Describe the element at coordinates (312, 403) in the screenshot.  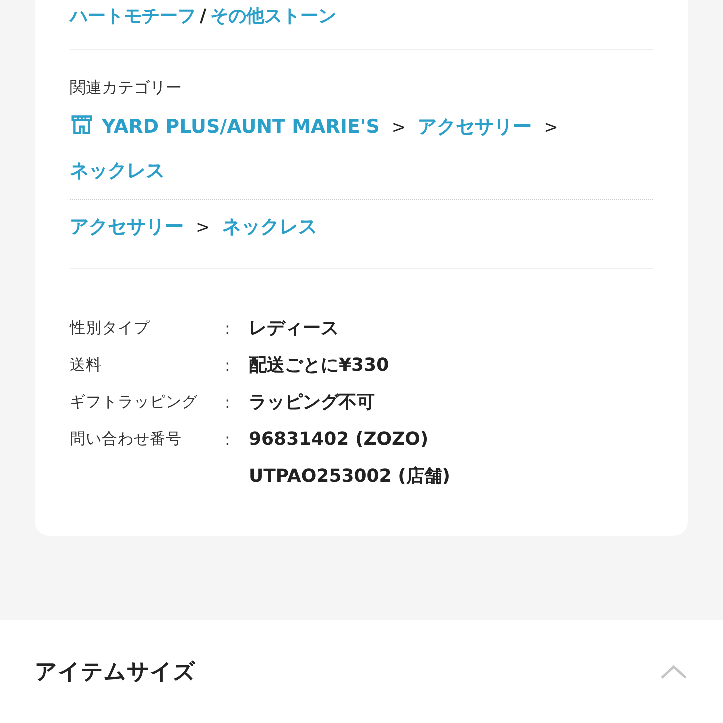
I see `spec-value: ラッピング不可` at that location.